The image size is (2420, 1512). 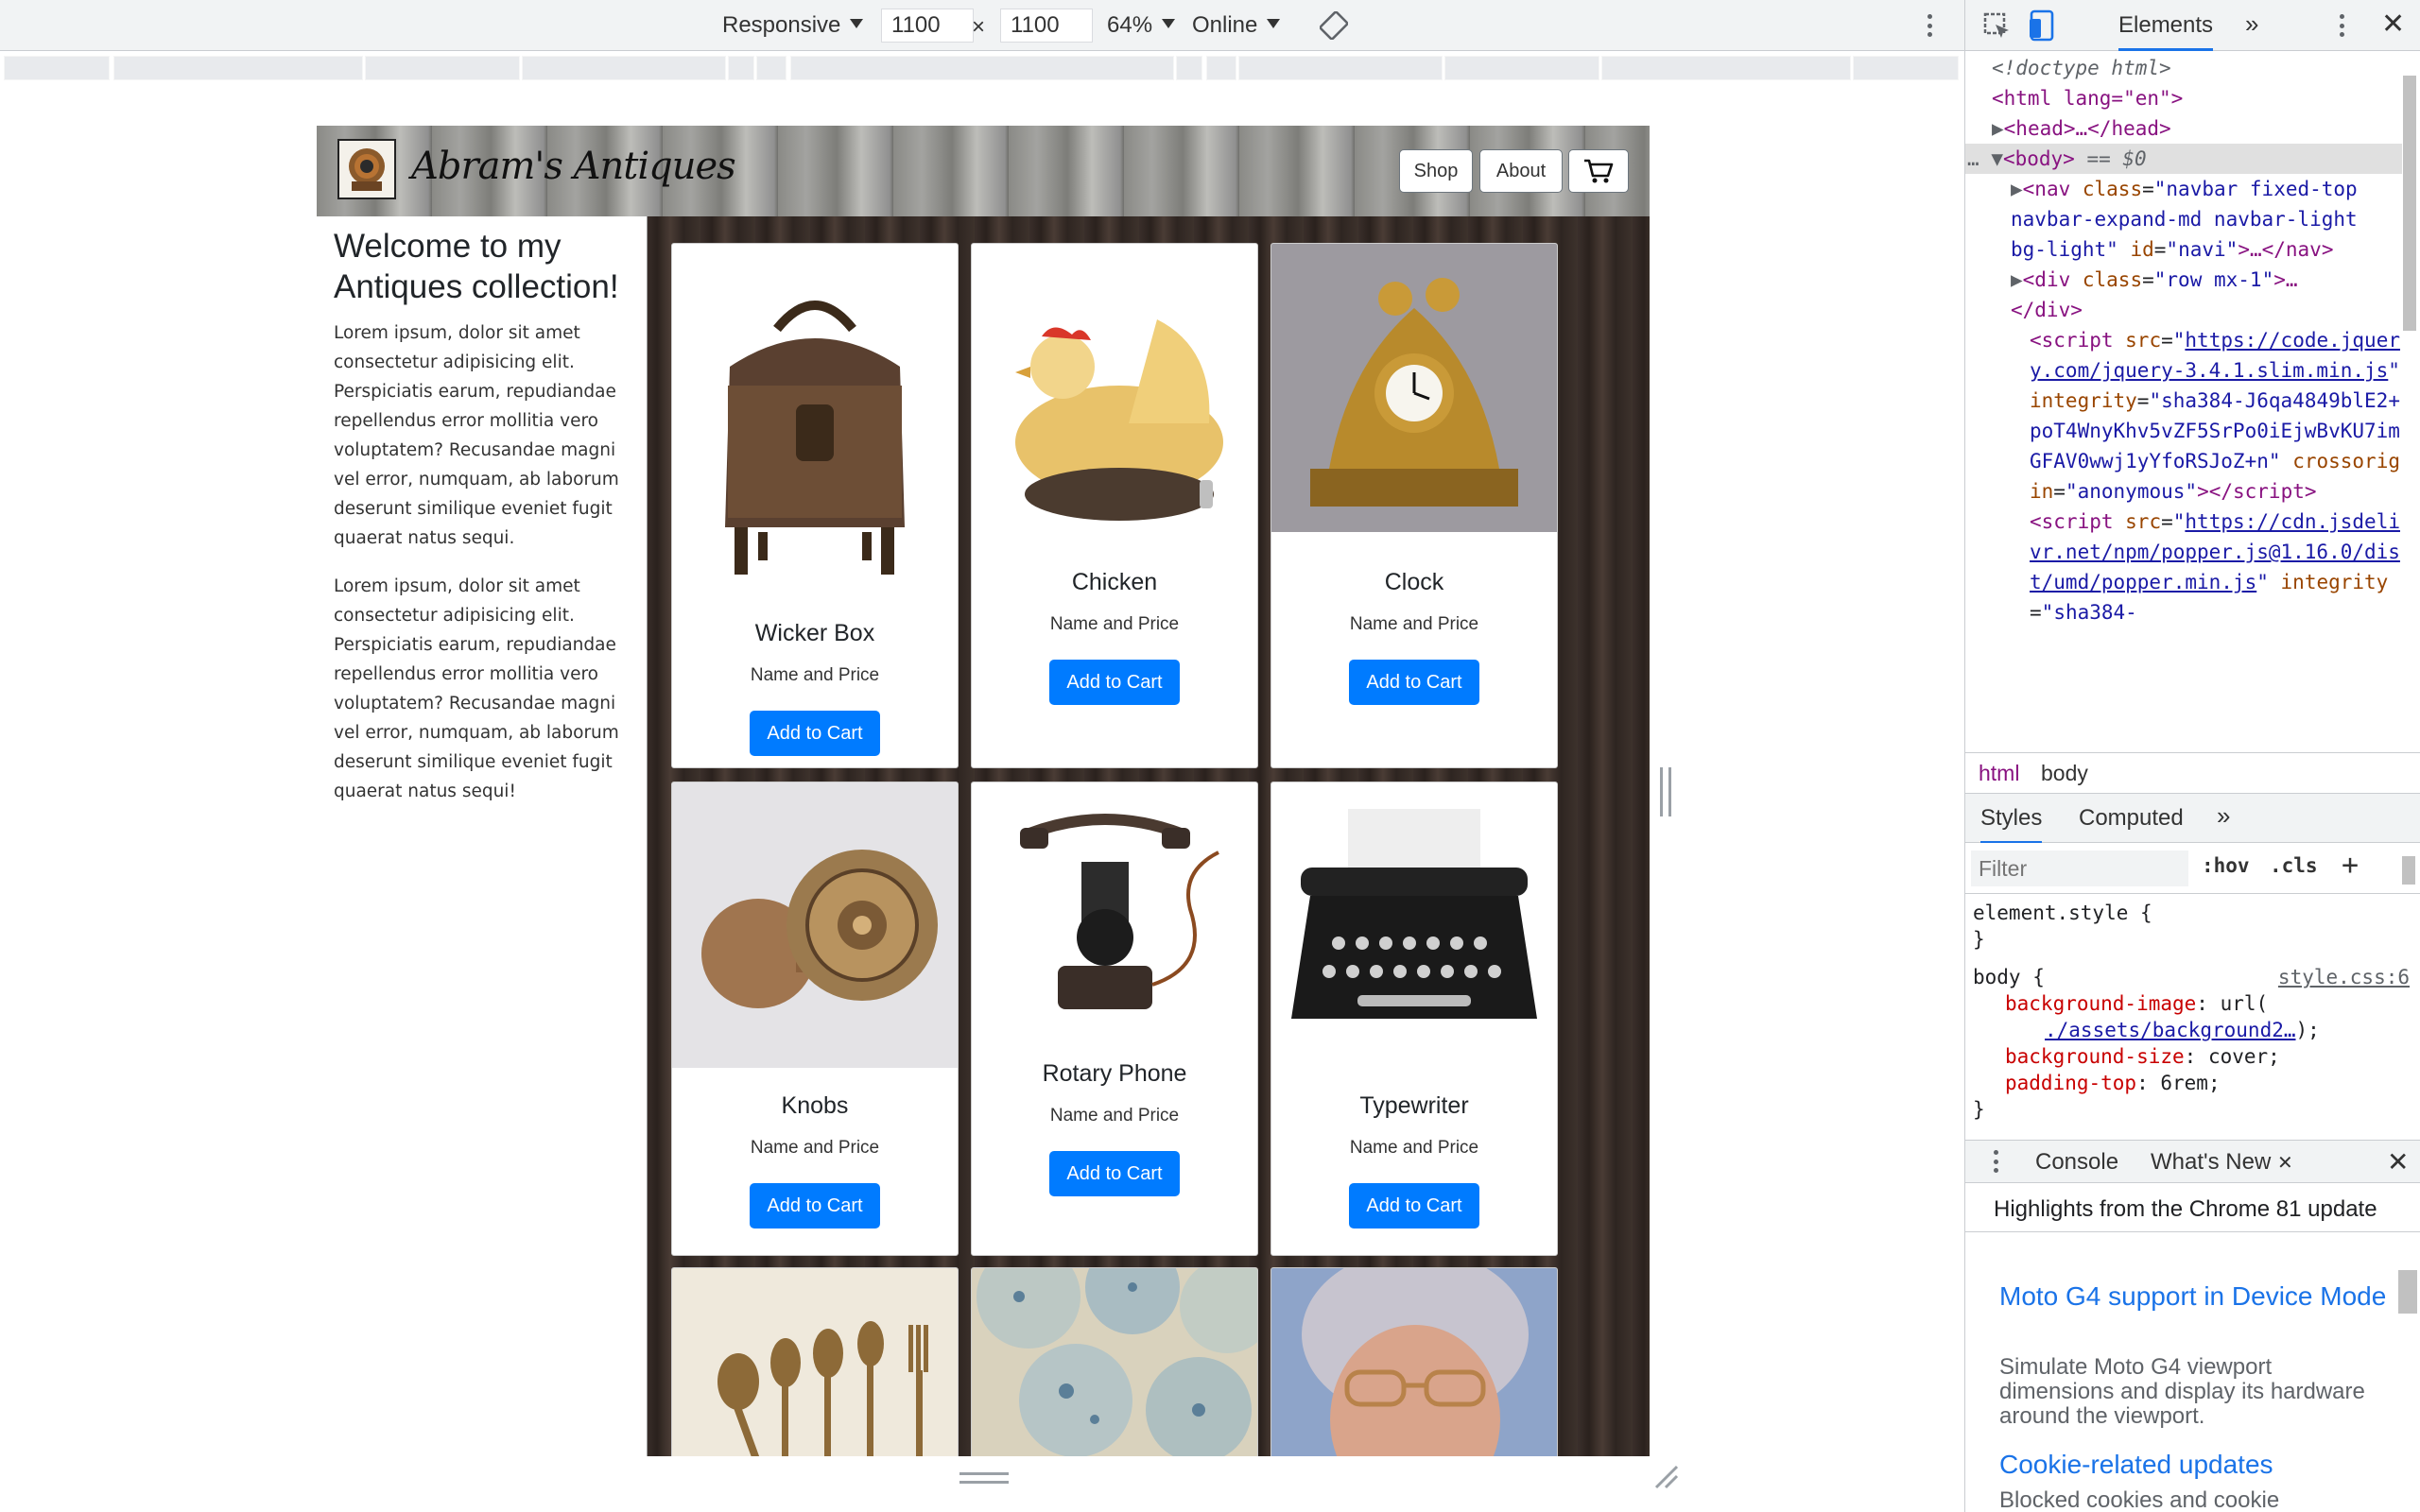 What do you see at coordinates (2193, 1296) in the screenshot?
I see `whats-new-item-title: Moto G4 support in Device Mode` at bounding box center [2193, 1296].